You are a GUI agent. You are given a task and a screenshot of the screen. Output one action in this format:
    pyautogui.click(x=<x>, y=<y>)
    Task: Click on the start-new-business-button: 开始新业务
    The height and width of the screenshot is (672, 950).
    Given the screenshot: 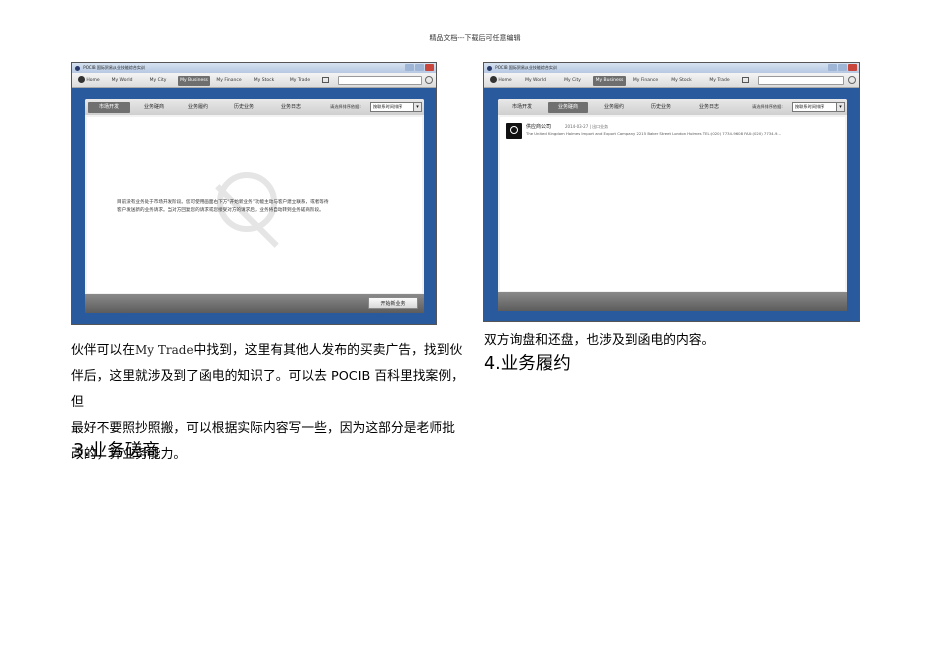 What is the action you would take?
    pyautogui.click(x=393, y=303)
    